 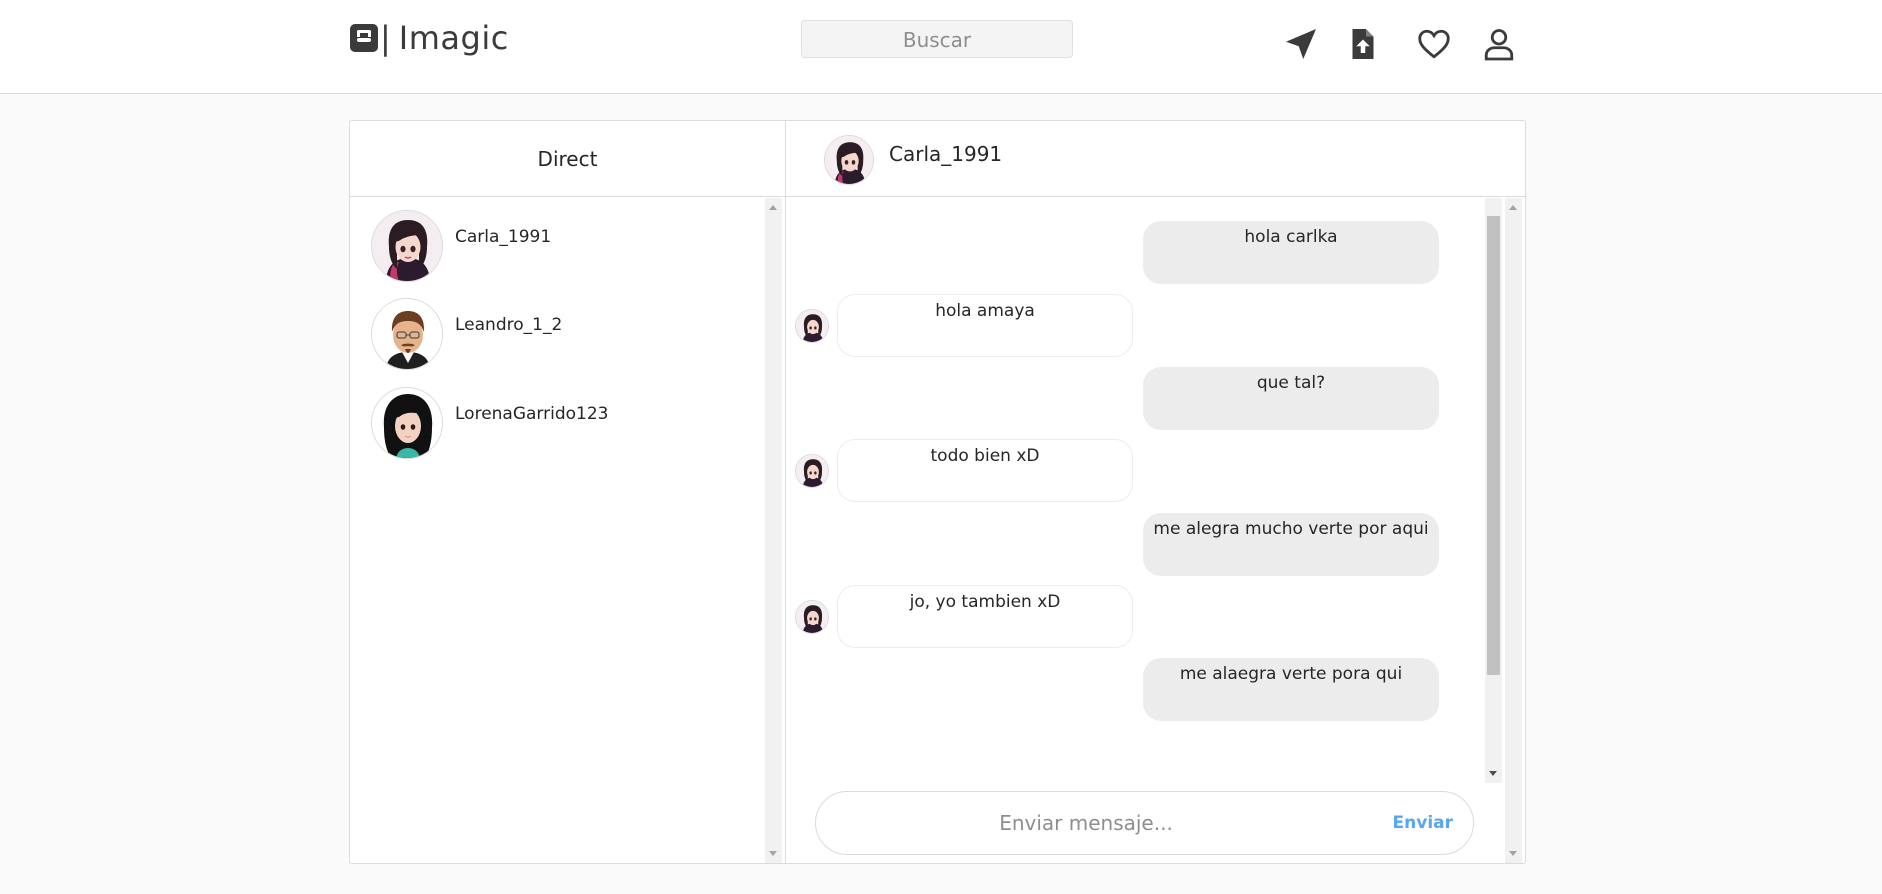 I want to click on direct-icon, so click(x=1301, y=44).